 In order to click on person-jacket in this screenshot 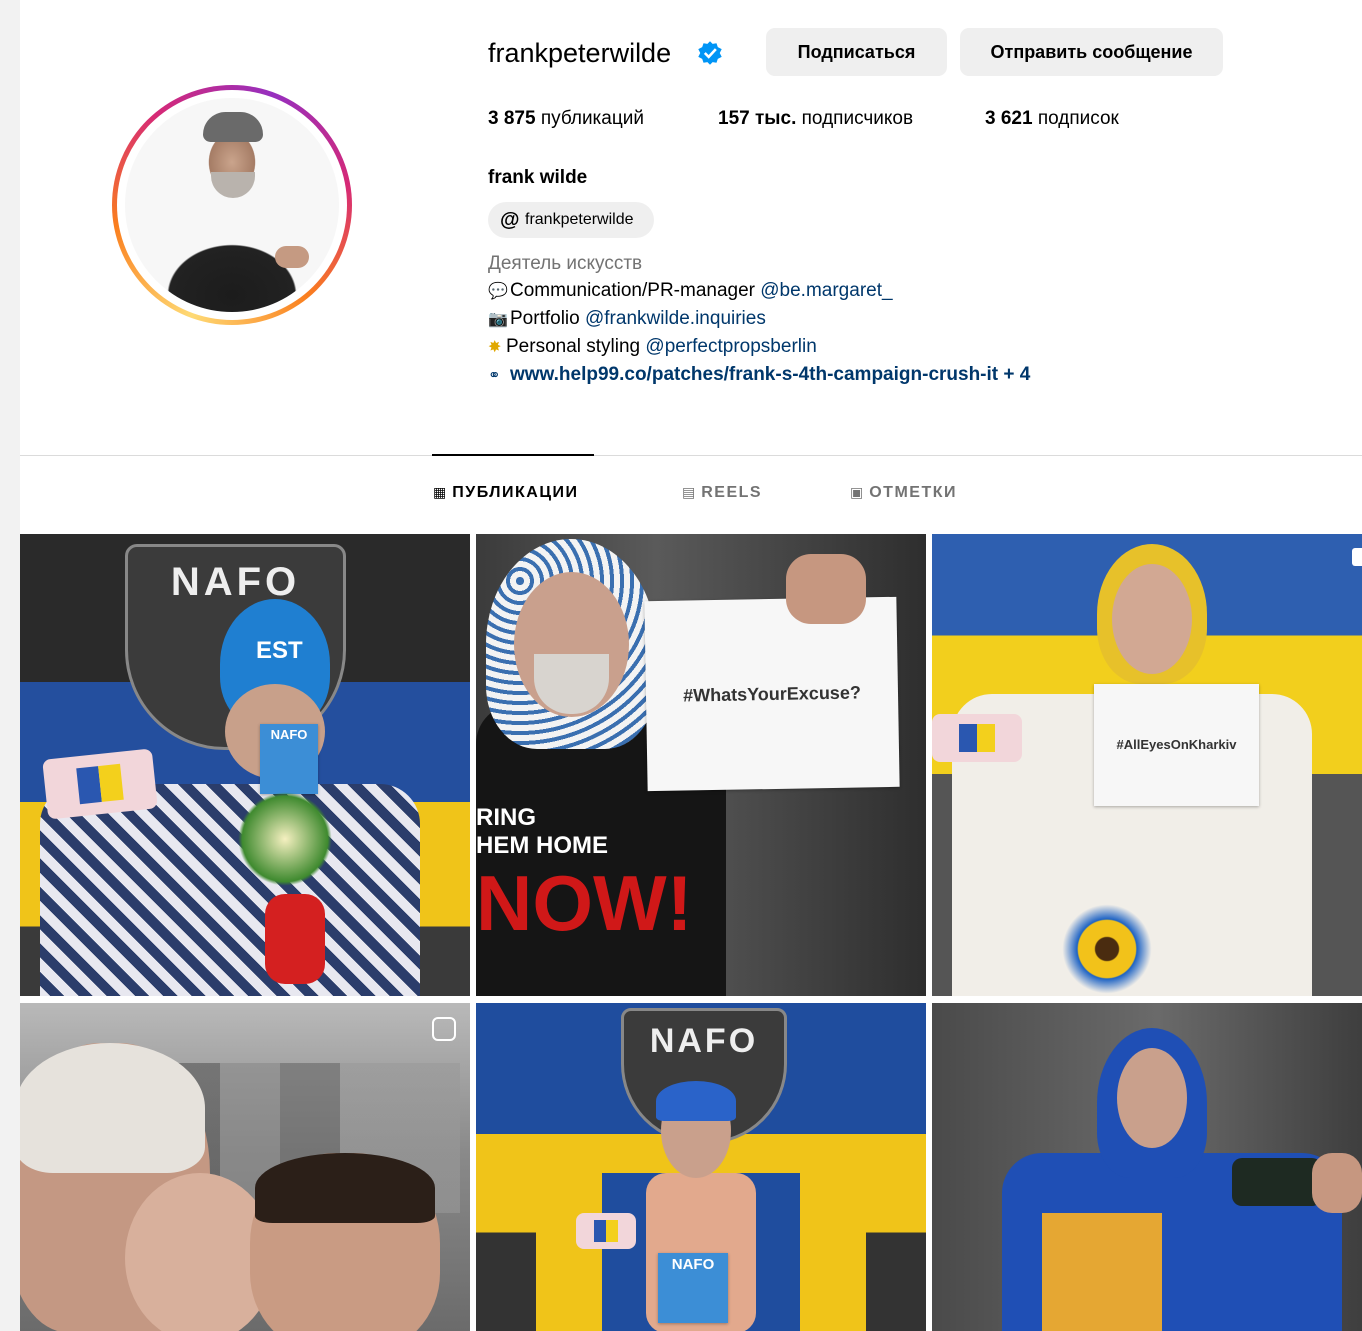, I will do `click(230, 890)`.